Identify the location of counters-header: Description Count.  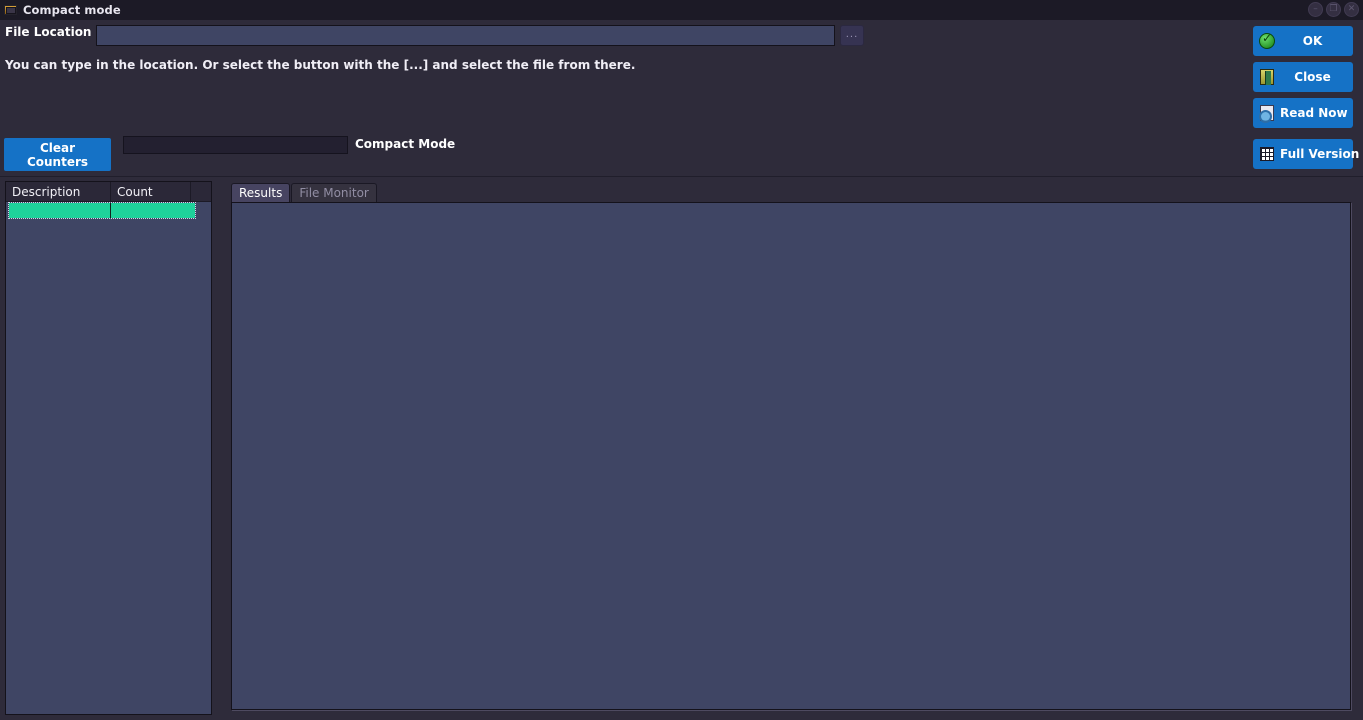
(108, 192).